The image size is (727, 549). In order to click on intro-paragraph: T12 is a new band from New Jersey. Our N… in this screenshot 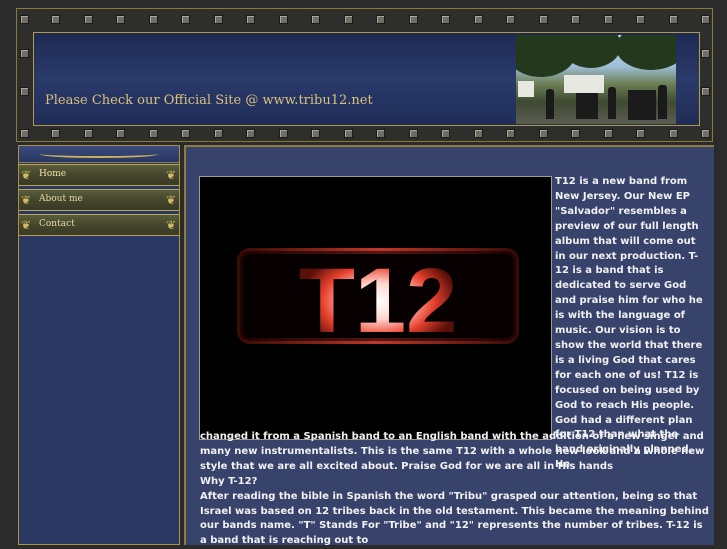, I will do `click(629, 323)`.